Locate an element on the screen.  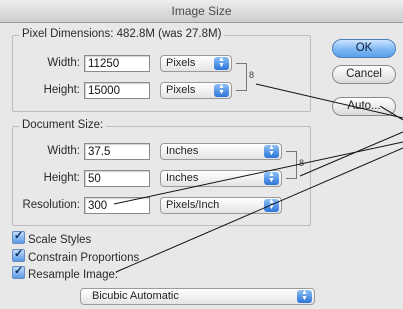
resolution-label: Resolution: is located at coordinates (51, 205).